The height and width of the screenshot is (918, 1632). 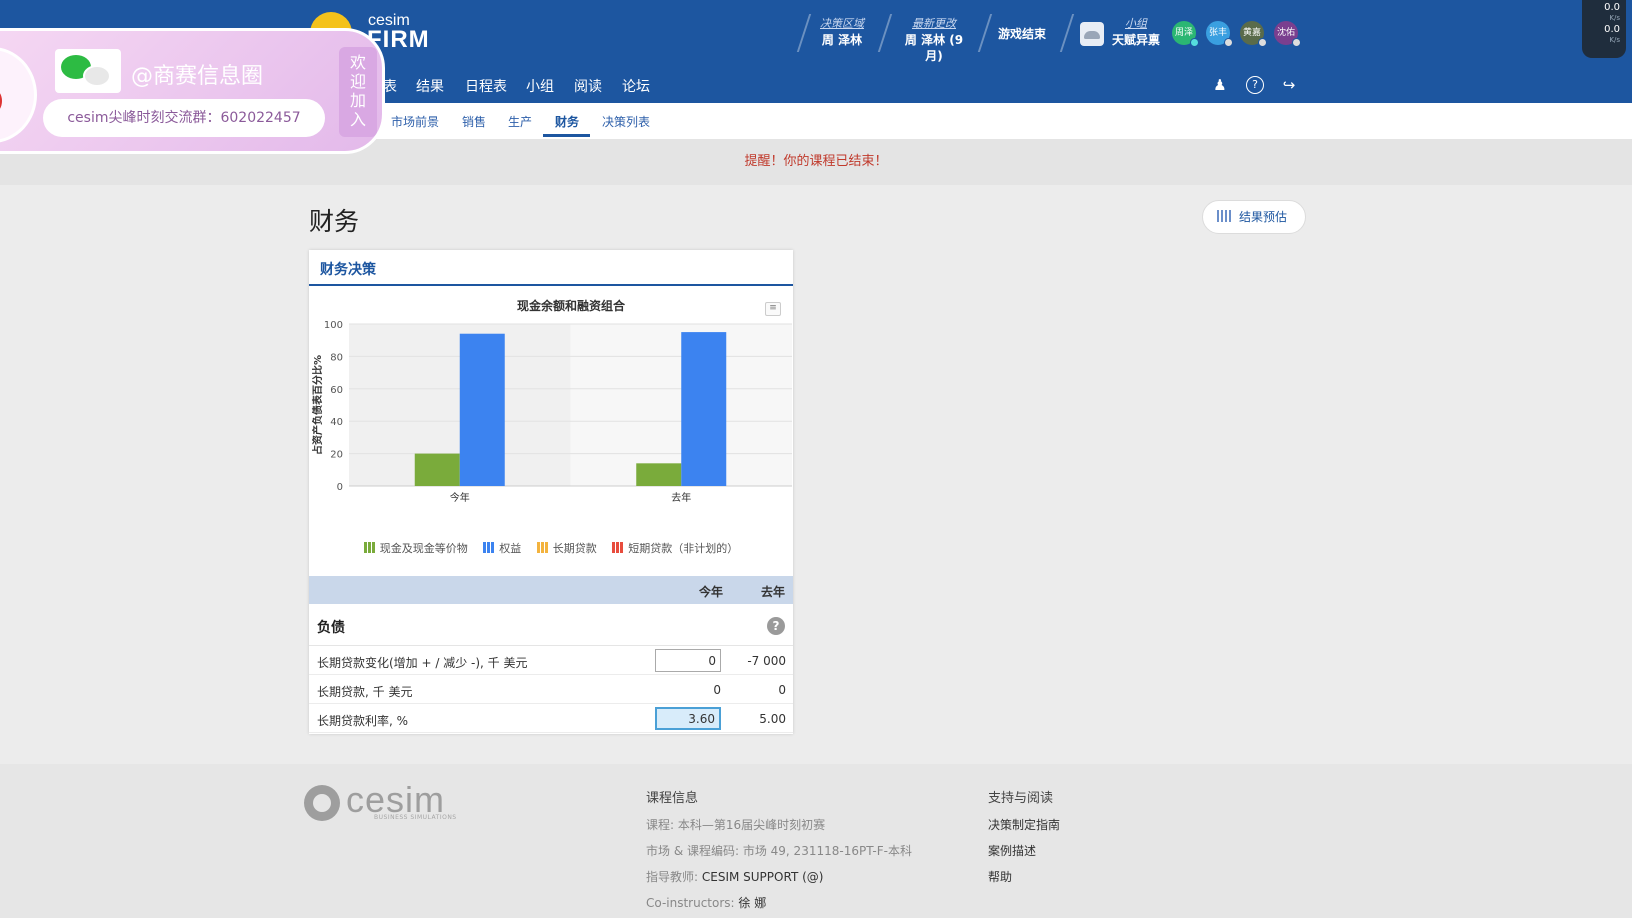 I want to click on column-current-year: 今年, so click(x=710, y=592).